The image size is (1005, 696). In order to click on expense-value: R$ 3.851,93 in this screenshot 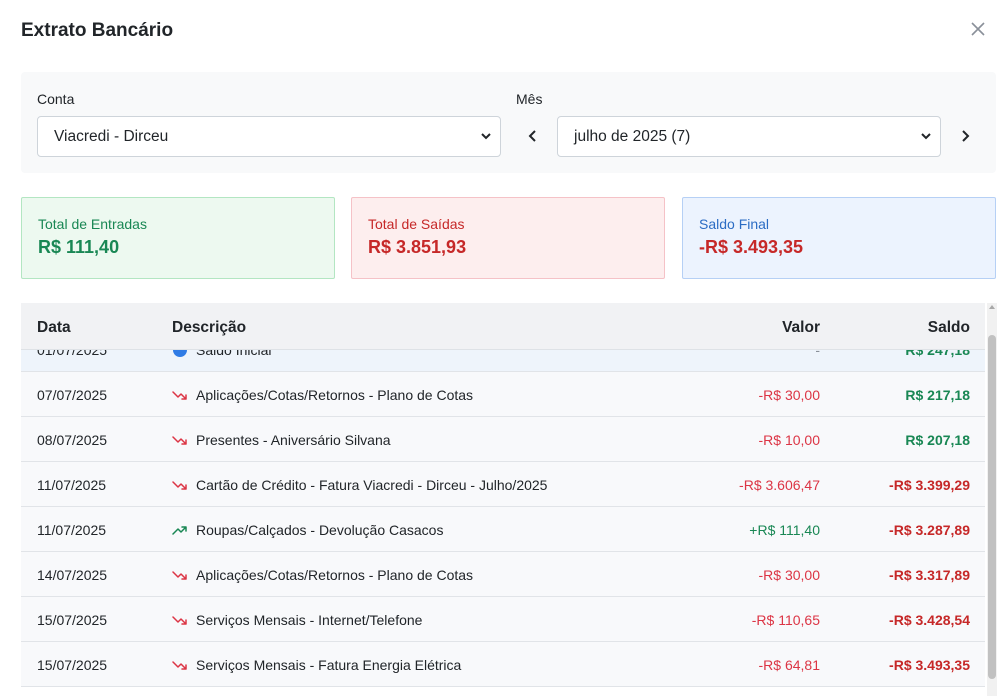, I will do `click(417, 247)`.